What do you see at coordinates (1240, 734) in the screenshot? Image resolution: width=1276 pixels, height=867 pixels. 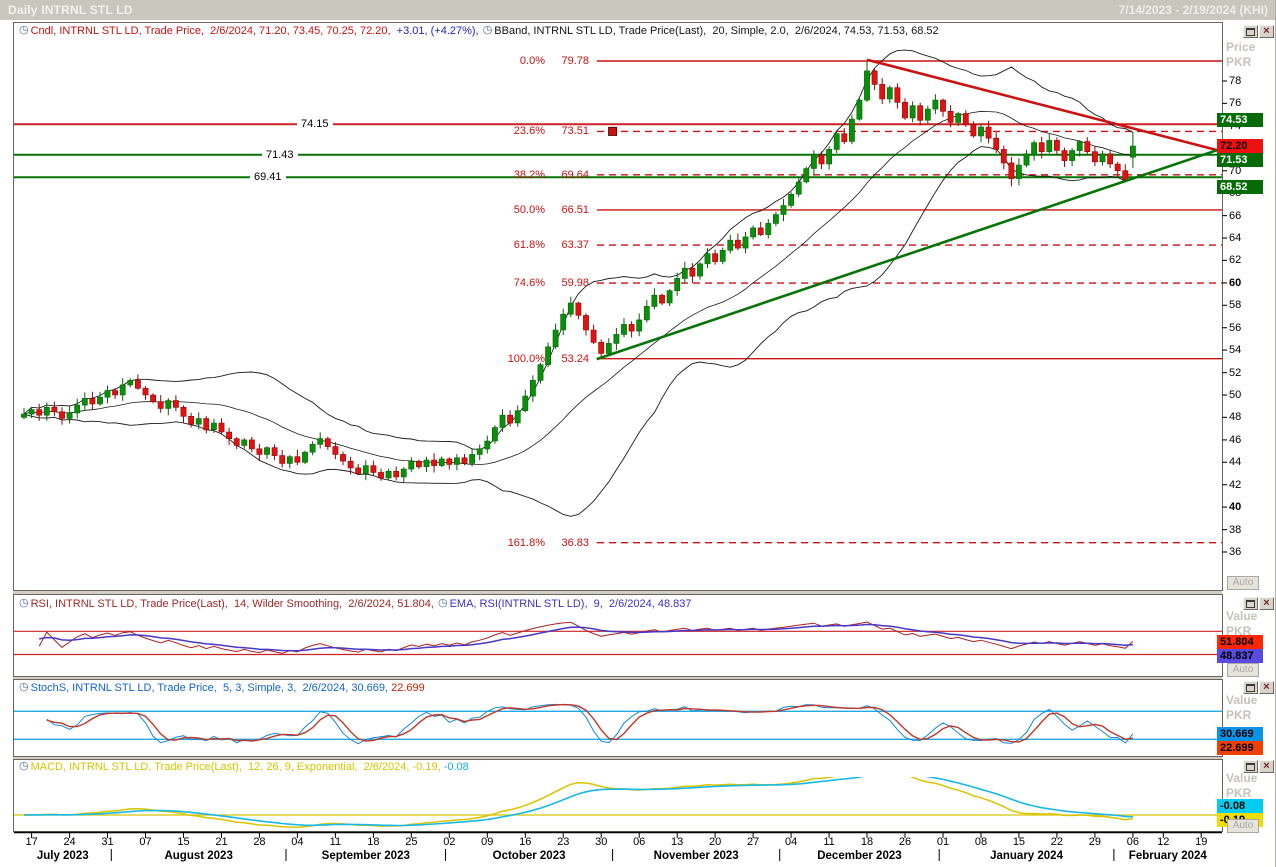 I see `price-badge: 30.669` at bounding box center [1240, 734].